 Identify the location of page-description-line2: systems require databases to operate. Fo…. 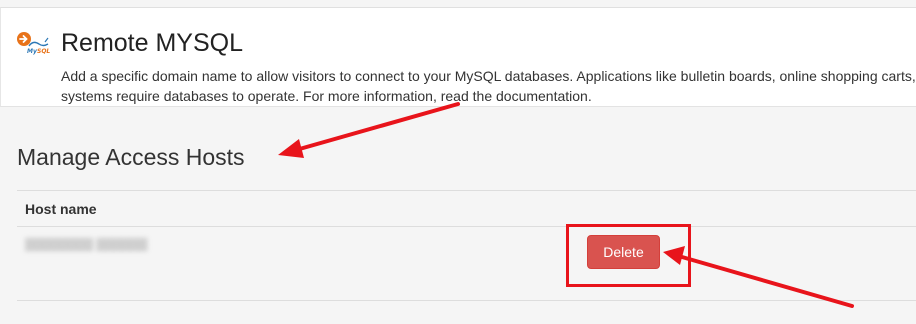
(326, 96).